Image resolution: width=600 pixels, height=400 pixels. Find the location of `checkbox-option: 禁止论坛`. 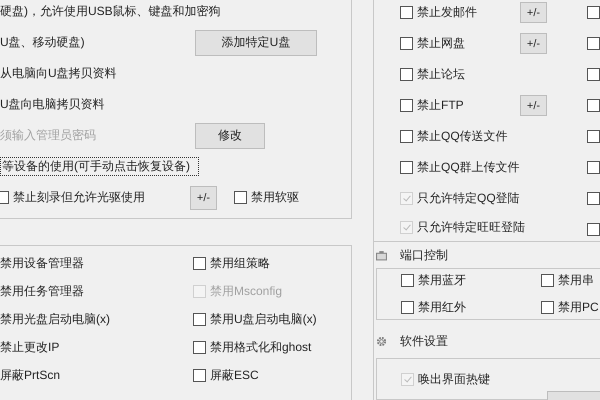

checkbox-option: 禁止论坛 is located at coordinates (460, 74).